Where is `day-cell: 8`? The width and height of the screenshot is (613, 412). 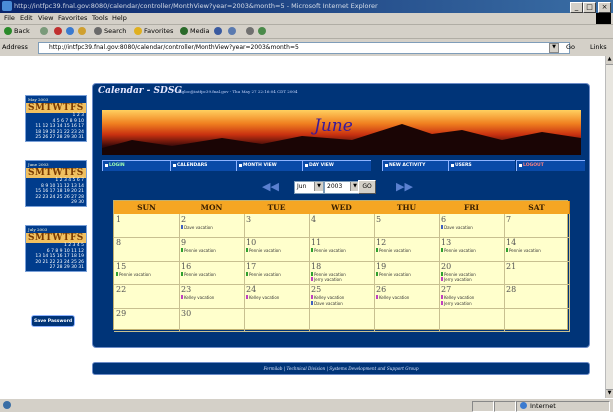 day-cell: 8 is located at coordinates (147, 249).